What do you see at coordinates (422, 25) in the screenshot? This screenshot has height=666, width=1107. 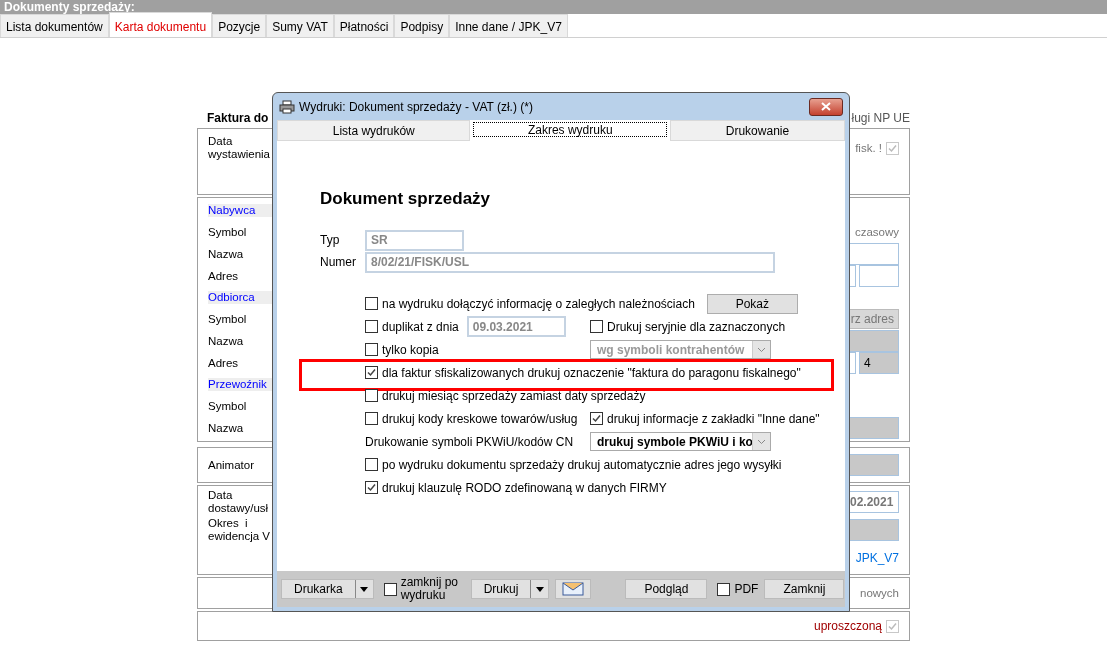 I see `tab: Podpisy` at bounding box center [422, 25].